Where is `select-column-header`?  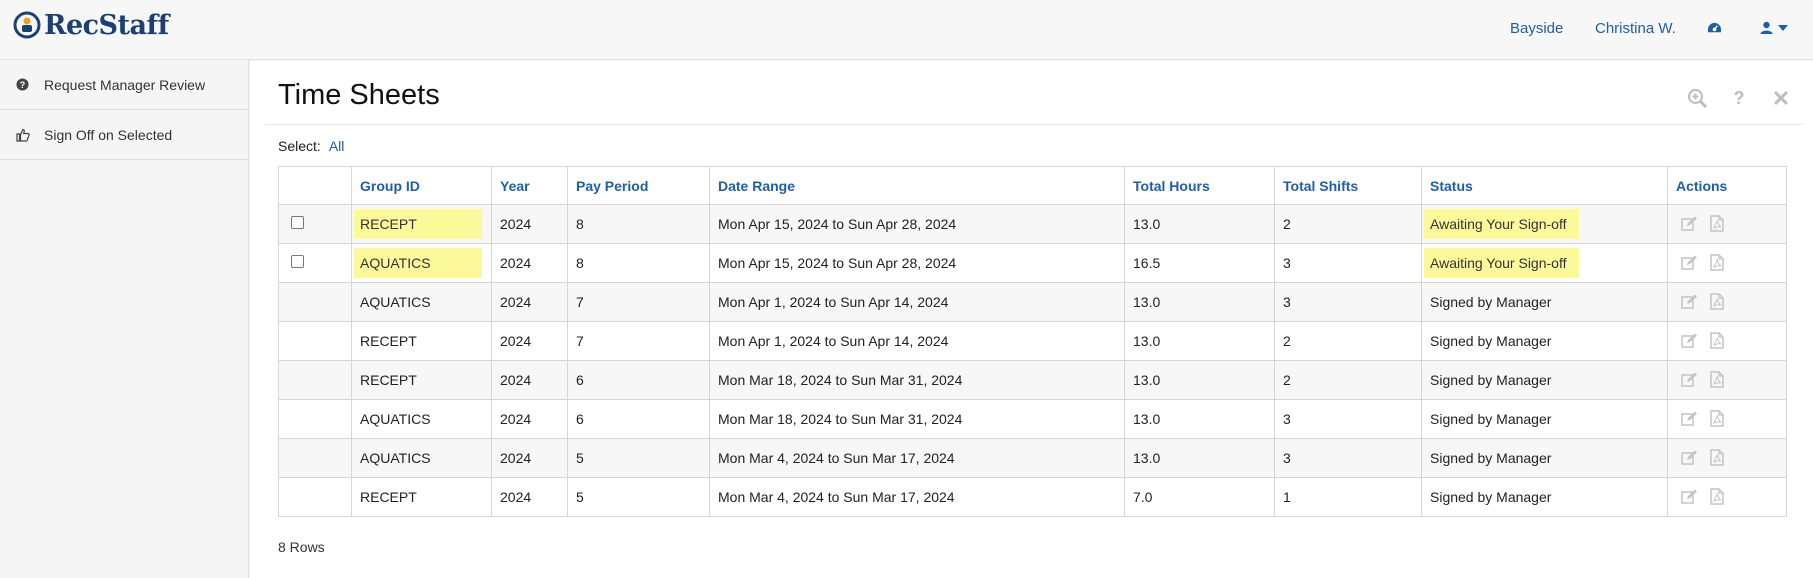 select-column-header is located at coordinates (315, 185).